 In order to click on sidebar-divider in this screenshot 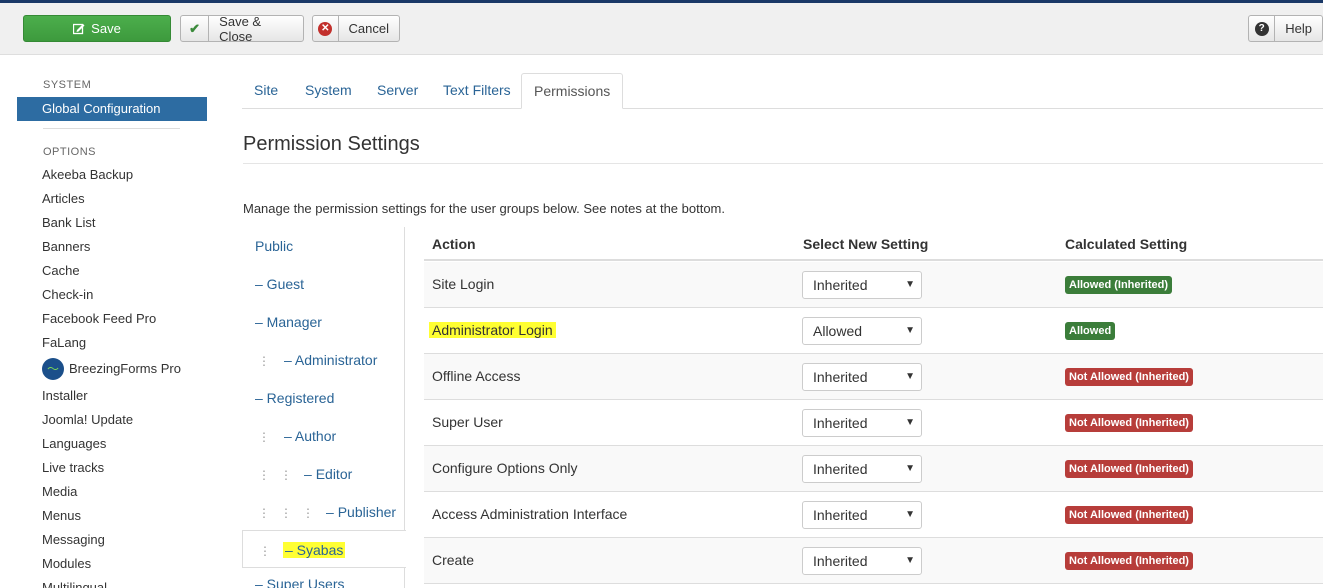, I will do `click(111, 128)`.